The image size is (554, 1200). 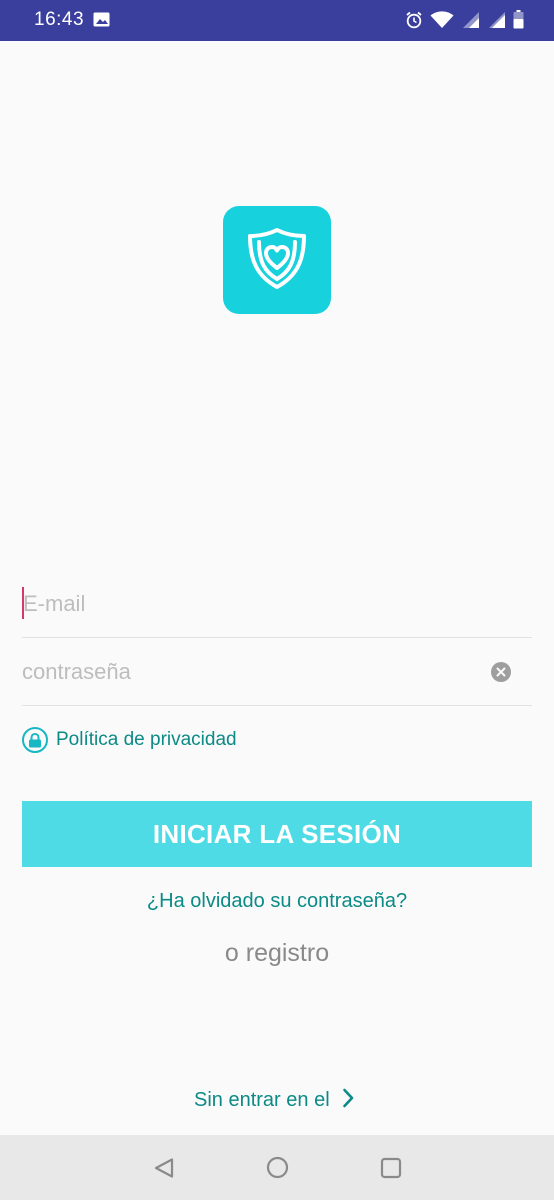 I want to click on recent-apps-icon, so click(x=391, y=1170).